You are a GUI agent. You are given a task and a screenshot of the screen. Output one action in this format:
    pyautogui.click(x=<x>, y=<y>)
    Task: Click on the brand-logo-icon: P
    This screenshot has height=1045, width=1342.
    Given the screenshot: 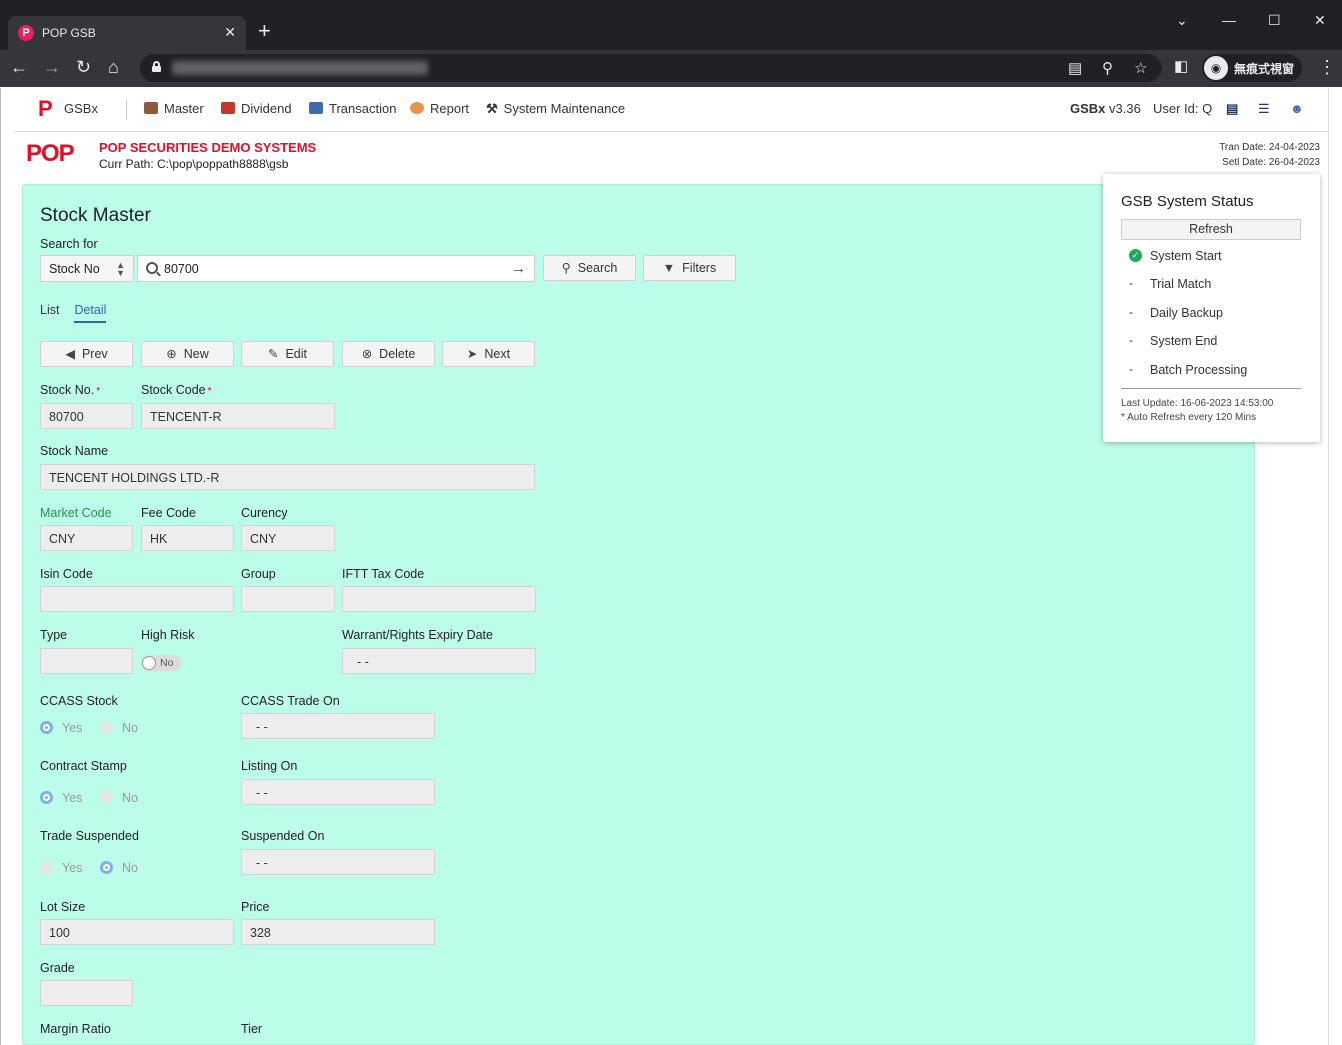 What is the action you would take?
    pyautogui.click(x=45, y=109)
    